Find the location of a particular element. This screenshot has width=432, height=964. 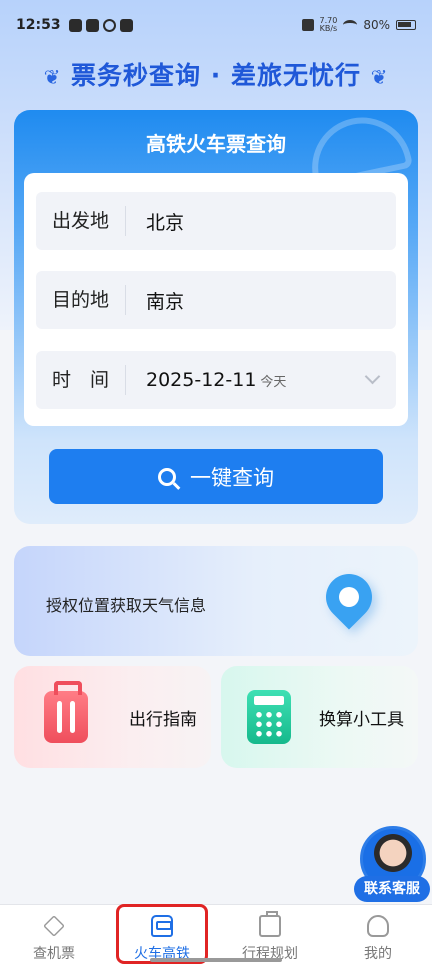

briefcase-icon is located at coordinates (270, 924).